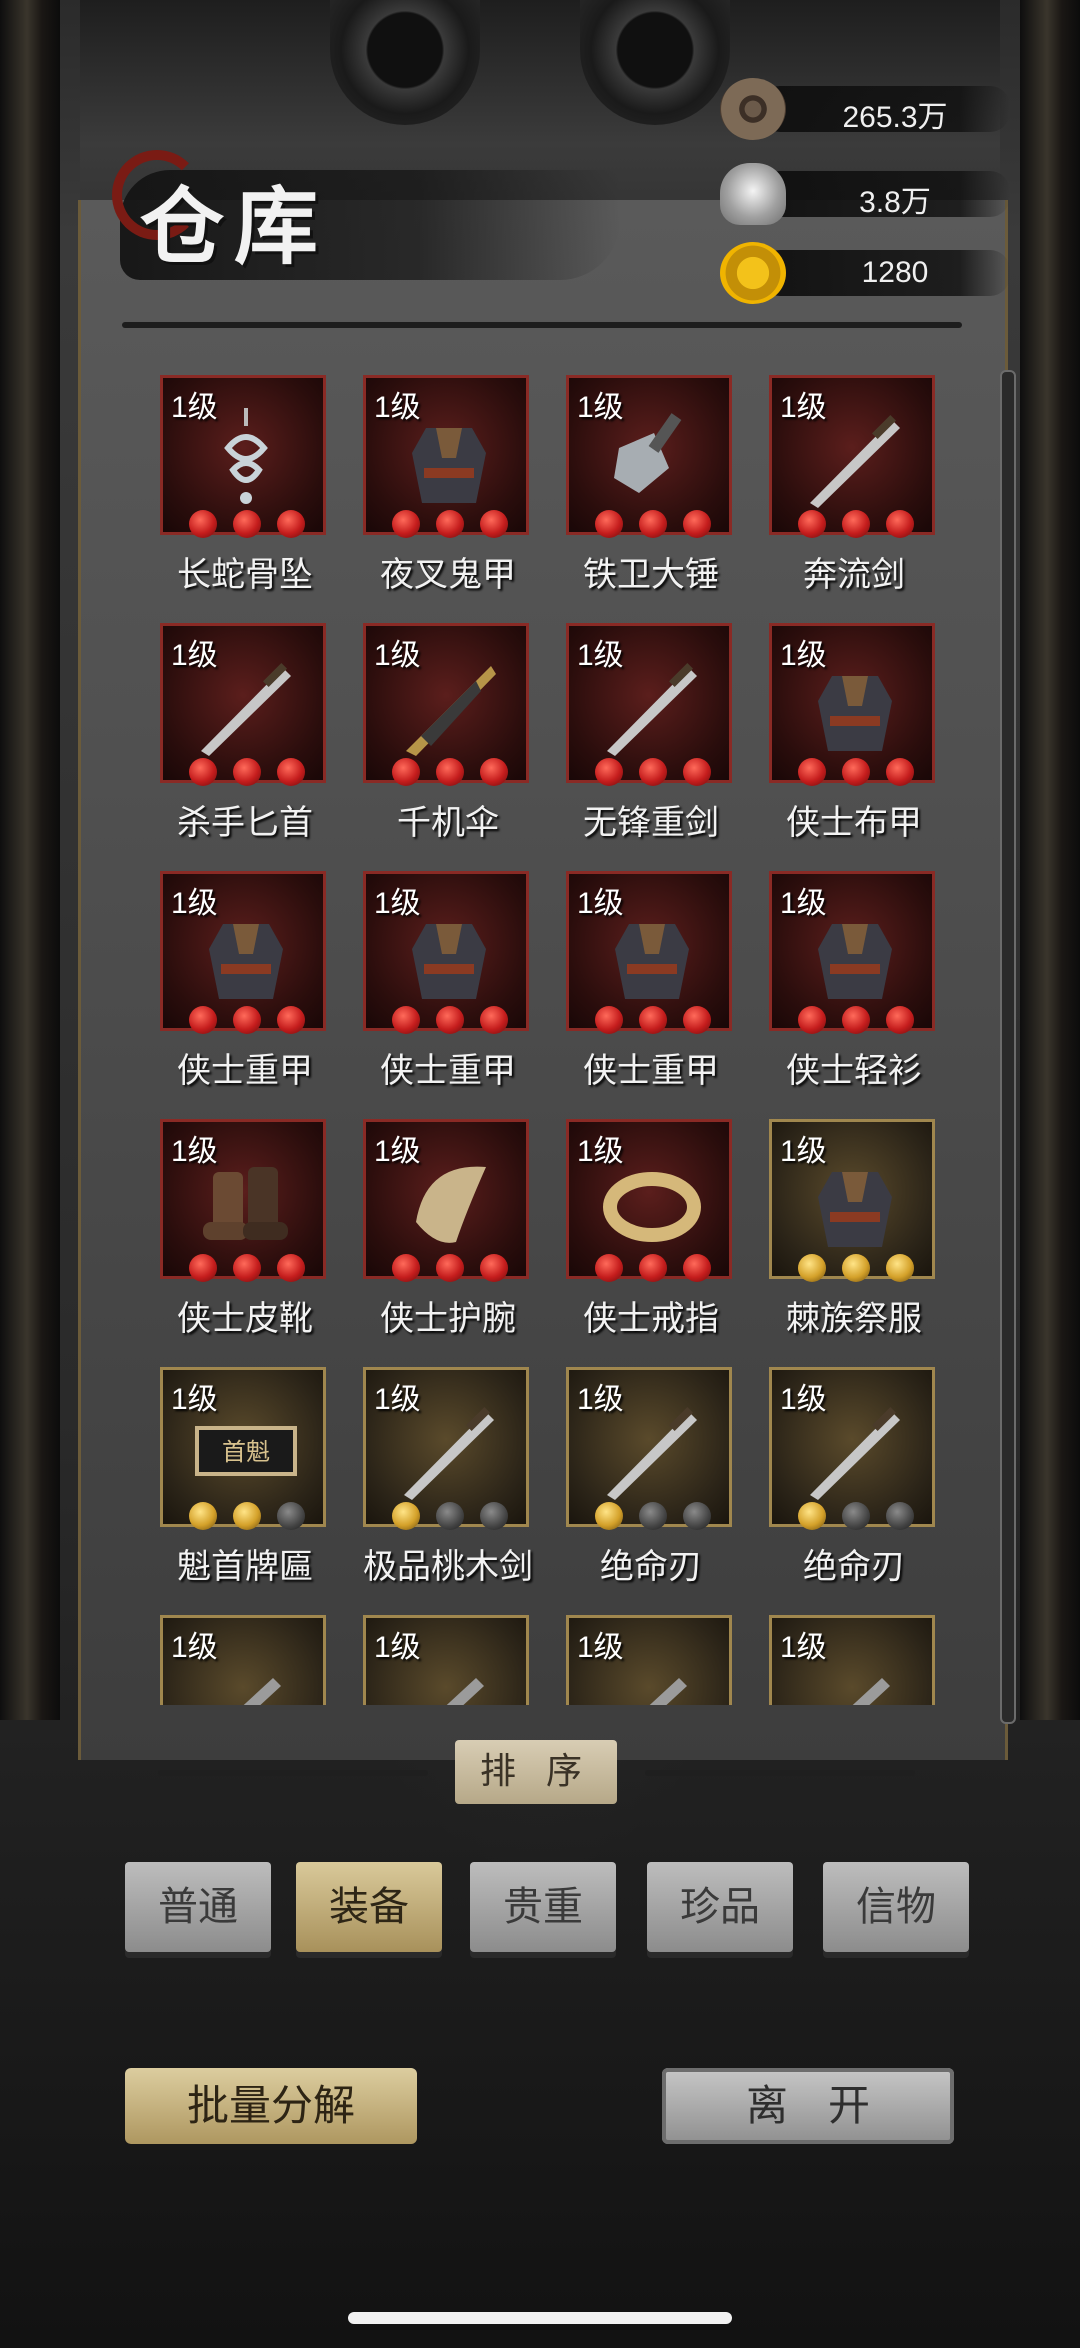  I want to click on home-indicator, so click(540, 2318).